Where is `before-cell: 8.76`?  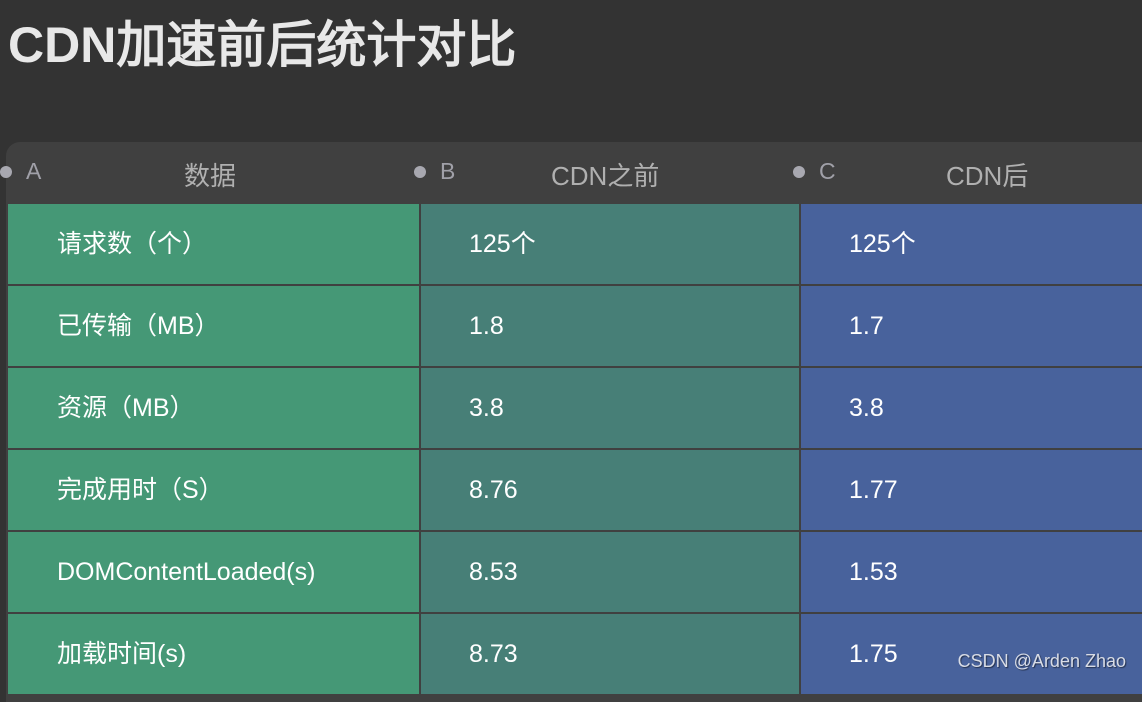
before-cell: 8.76 is located at coordinates (610, 490).